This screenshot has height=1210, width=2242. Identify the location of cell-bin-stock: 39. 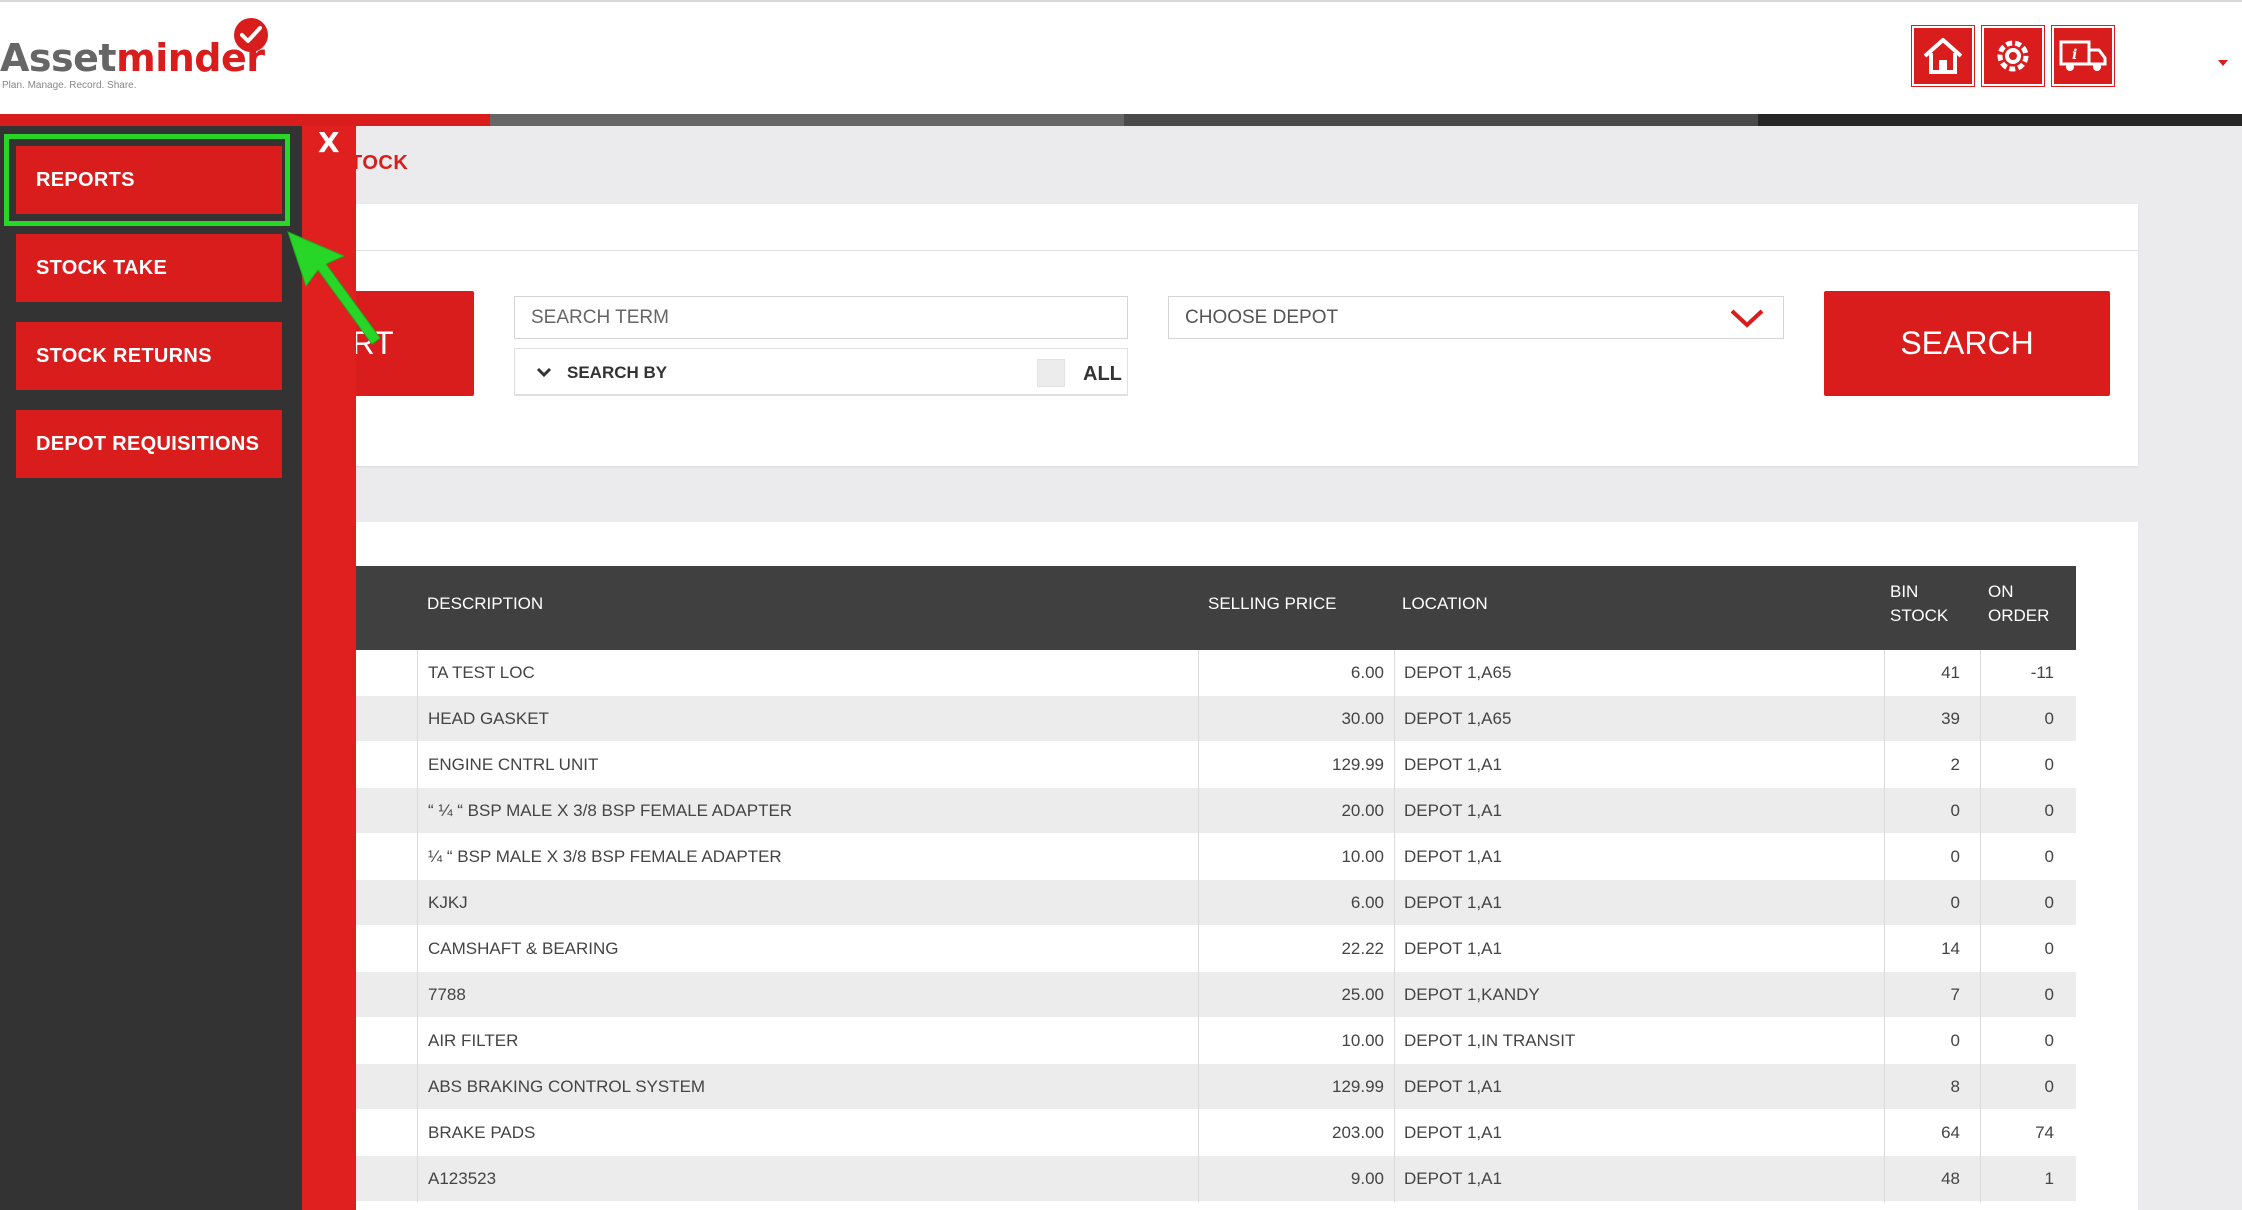
(1950, 718).